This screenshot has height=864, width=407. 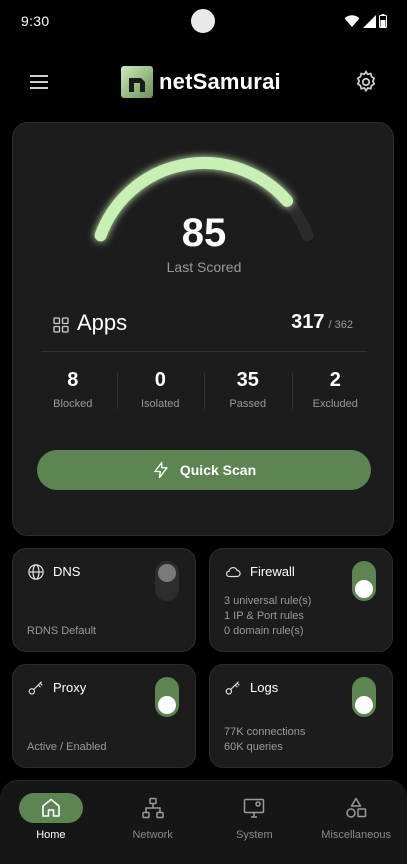 I want to click on apps-count-value: 317, so click(x=308, y=322).